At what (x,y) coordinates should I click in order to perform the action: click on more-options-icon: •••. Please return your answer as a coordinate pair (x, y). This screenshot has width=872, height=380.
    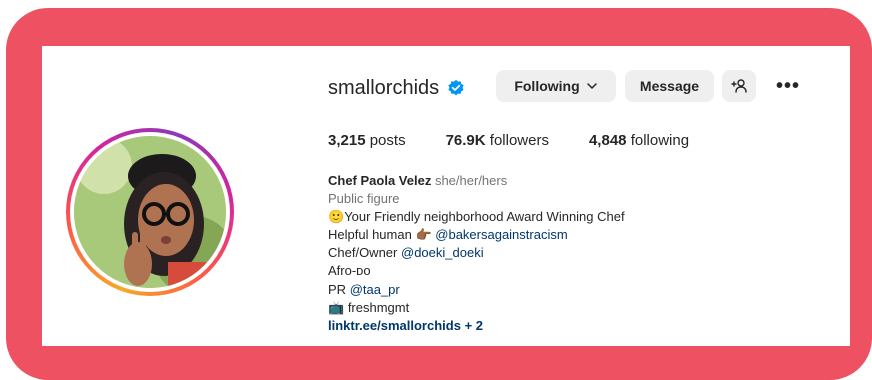
    Looking at the image, I should click on (788, 86).